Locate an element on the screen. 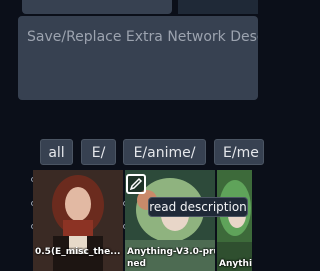  tooltip: read description is located at coordinates (198, 207).